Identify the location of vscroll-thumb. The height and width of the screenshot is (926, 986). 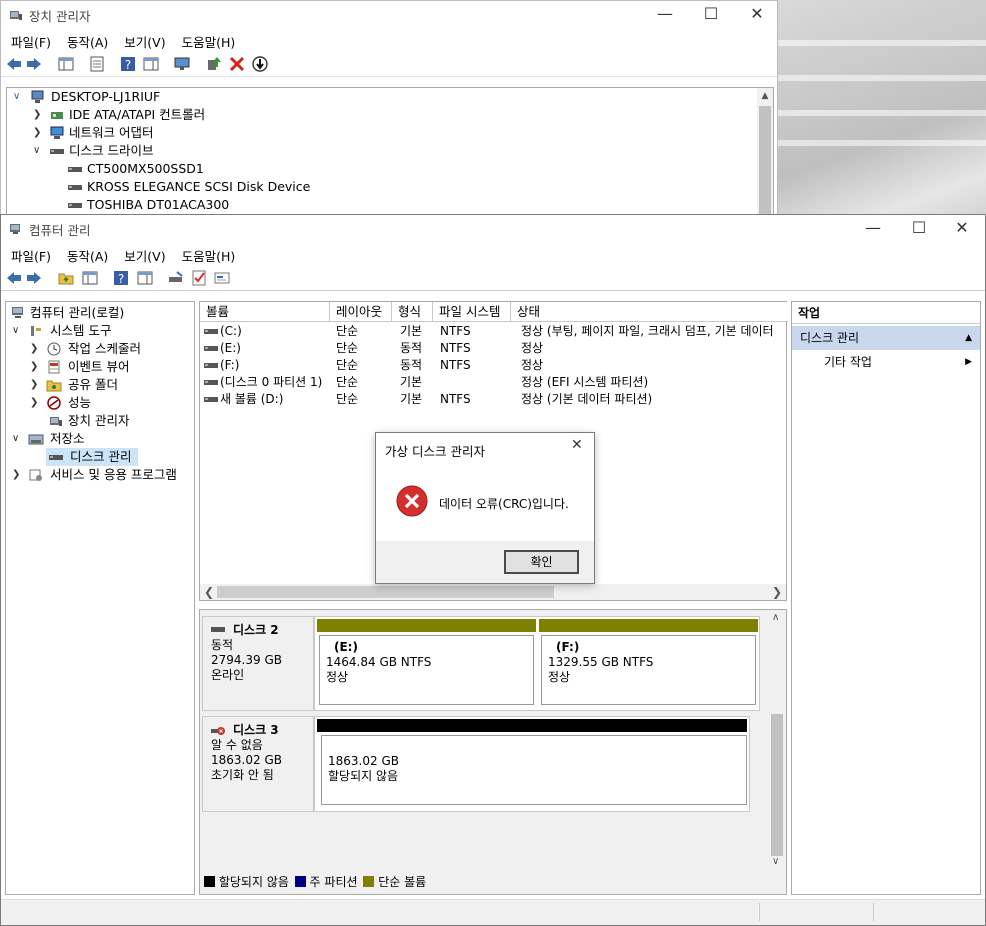
(777, 785).